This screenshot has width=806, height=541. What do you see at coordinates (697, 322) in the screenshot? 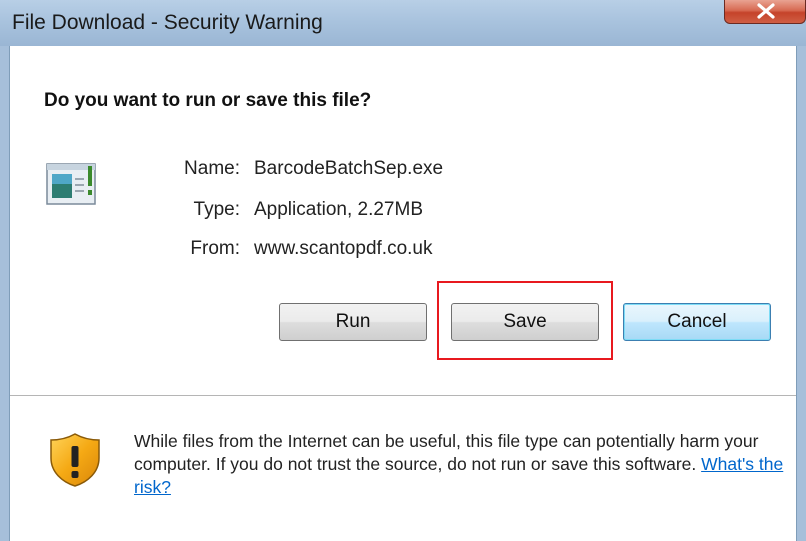
I see `cancel-button: Cancel` at bounding box center [697, 322].